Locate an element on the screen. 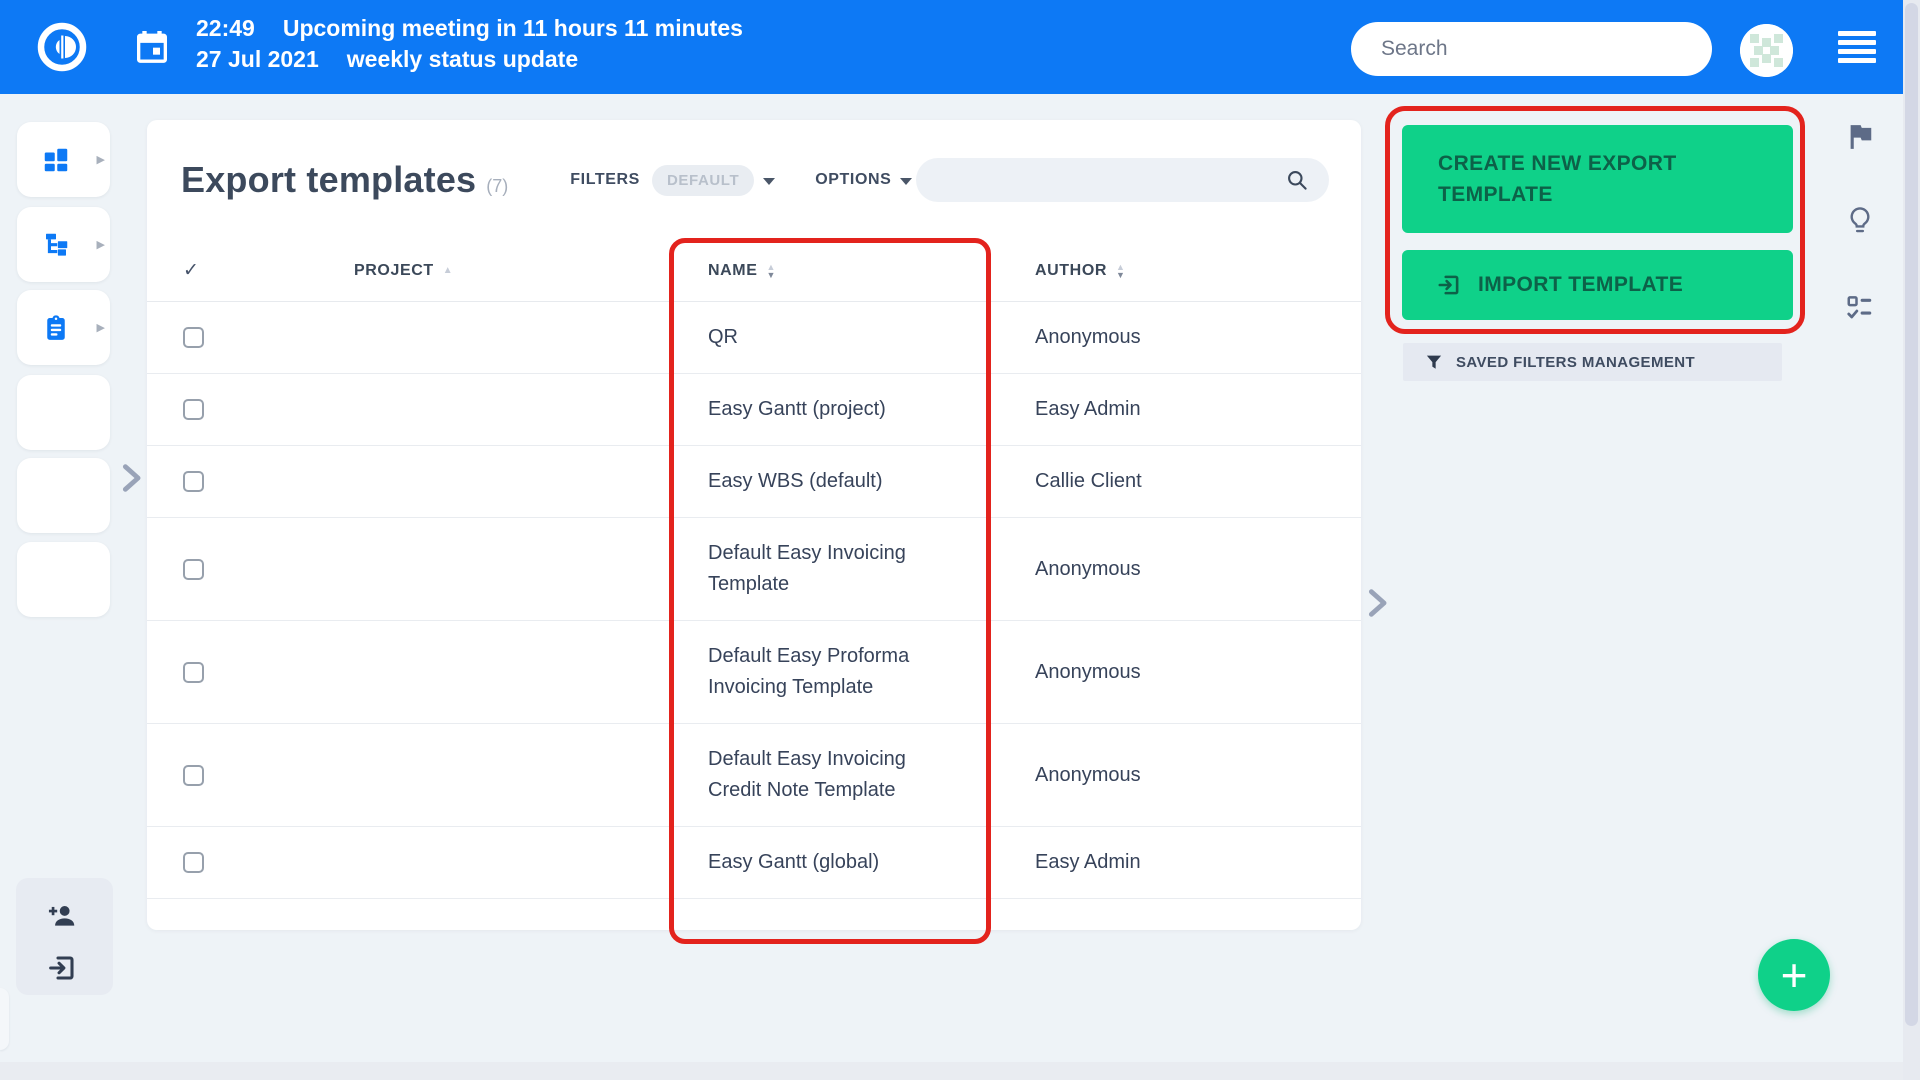 The image size is (1920, 1080). table-row: Easy Gantt (project) Easy Admin is located at coordinates (754, 410).